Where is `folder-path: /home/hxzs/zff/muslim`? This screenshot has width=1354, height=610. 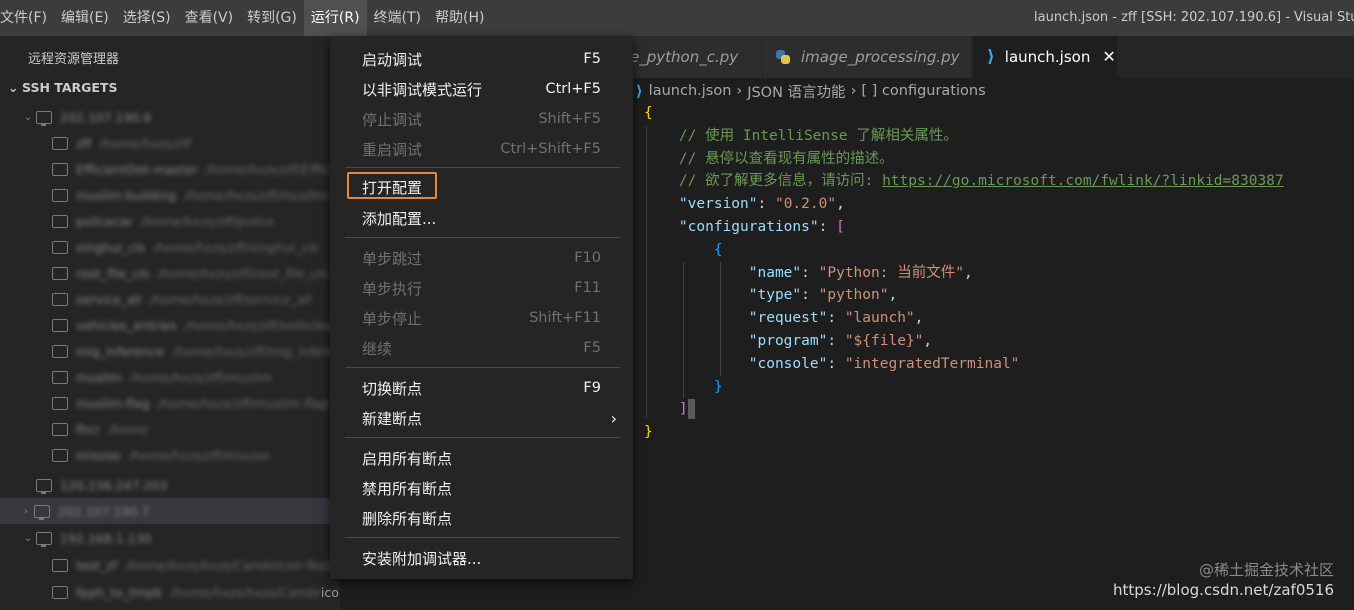 folder-path: /home/hxzs/zff/muslim is located at coordinates (200, 377).